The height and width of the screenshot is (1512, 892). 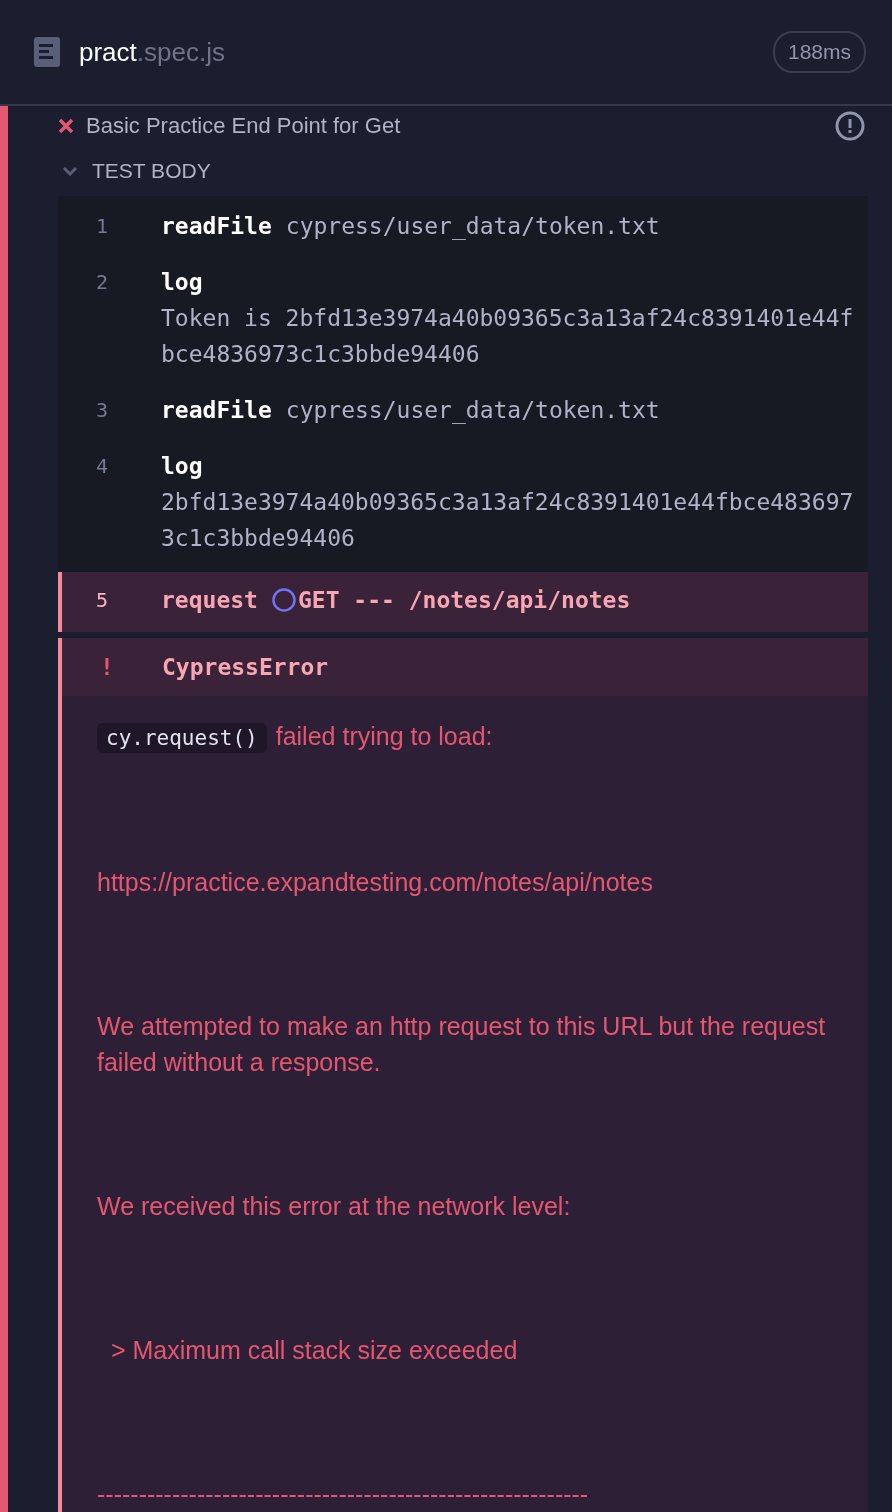 What do you see at coordinates (384, 736) in the screenshot?
I see `error-text: failed trying to load:` at bounding box center [384, 736].